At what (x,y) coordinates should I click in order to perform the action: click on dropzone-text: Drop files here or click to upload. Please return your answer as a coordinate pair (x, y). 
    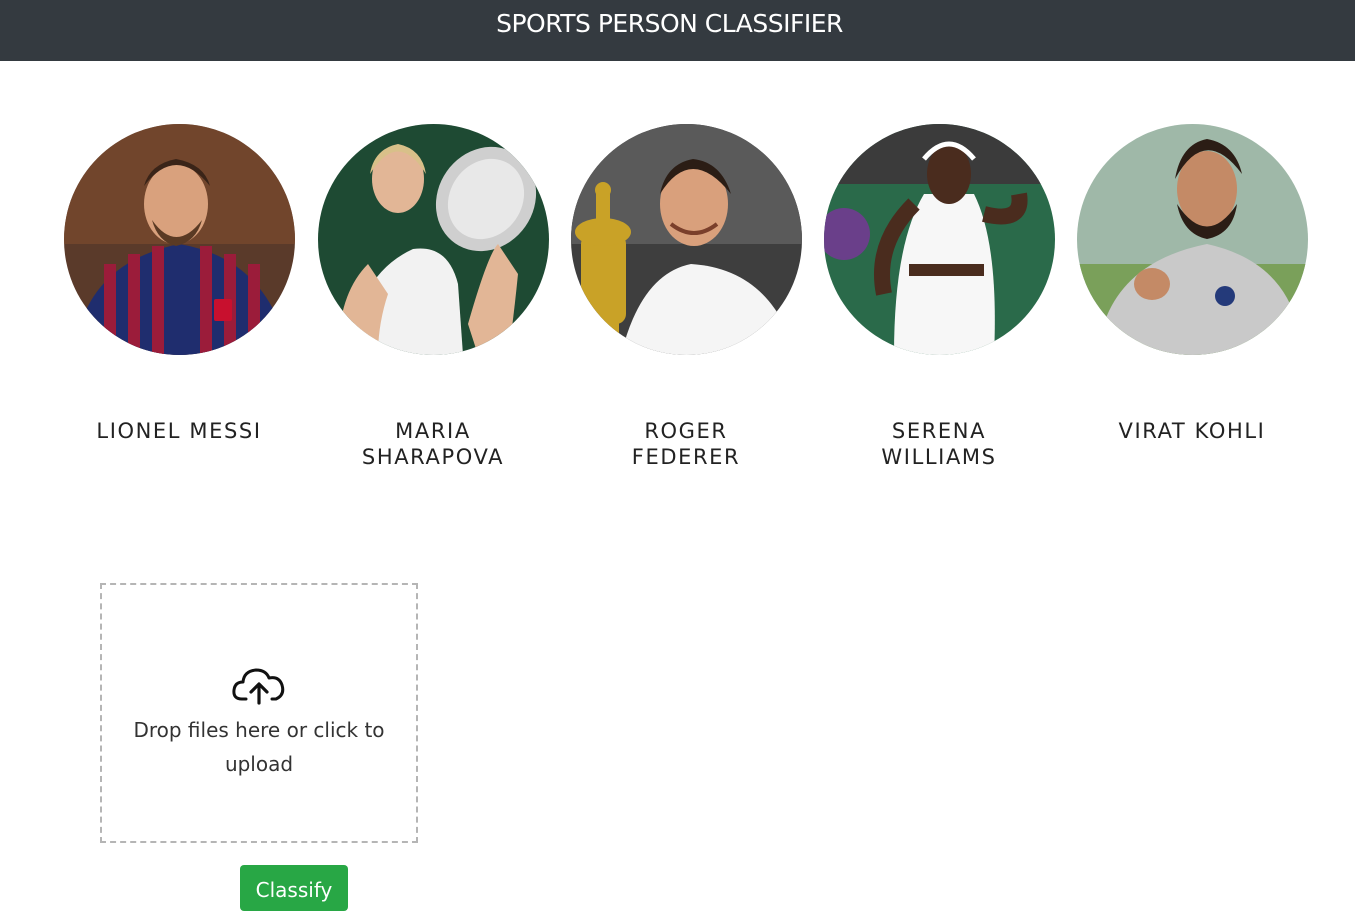
    Looking at the image, I should click on (259, 747).